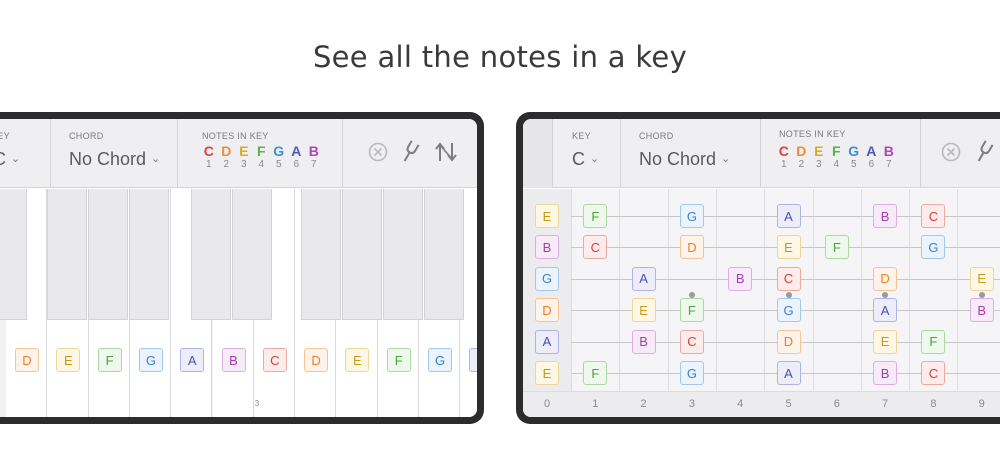 Image resolution: width=1000 pixels, height=462 pixels. I want to click on fret-number: 1, so click(595, 404).